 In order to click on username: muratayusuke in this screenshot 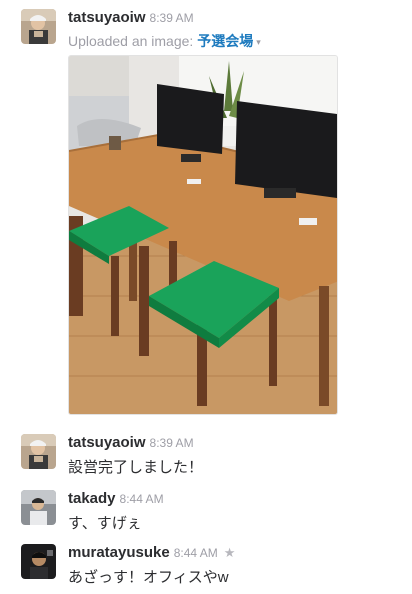, I will do `click(119, 552)`.